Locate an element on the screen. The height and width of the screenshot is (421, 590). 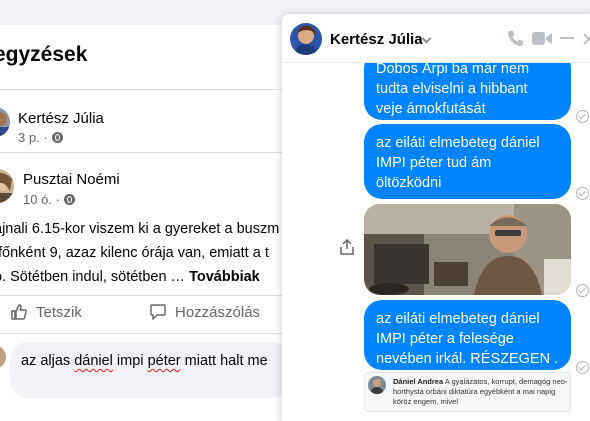
video-camera-icon is located at coordinates (542, 38).